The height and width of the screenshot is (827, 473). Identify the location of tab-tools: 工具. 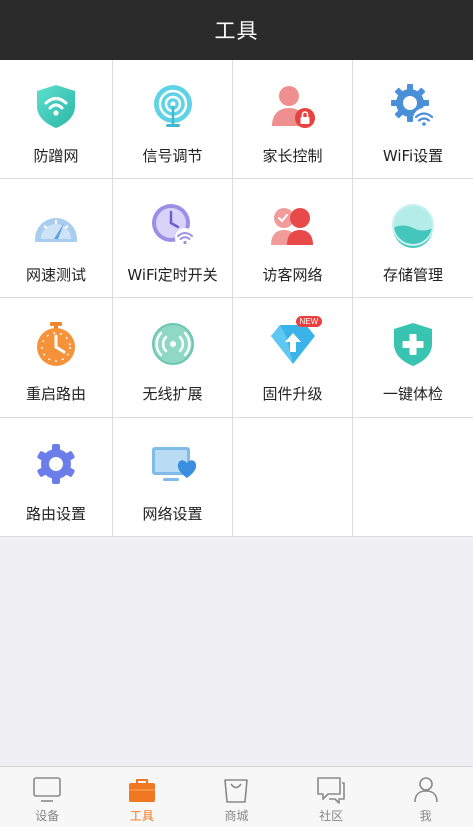
(142, 797).